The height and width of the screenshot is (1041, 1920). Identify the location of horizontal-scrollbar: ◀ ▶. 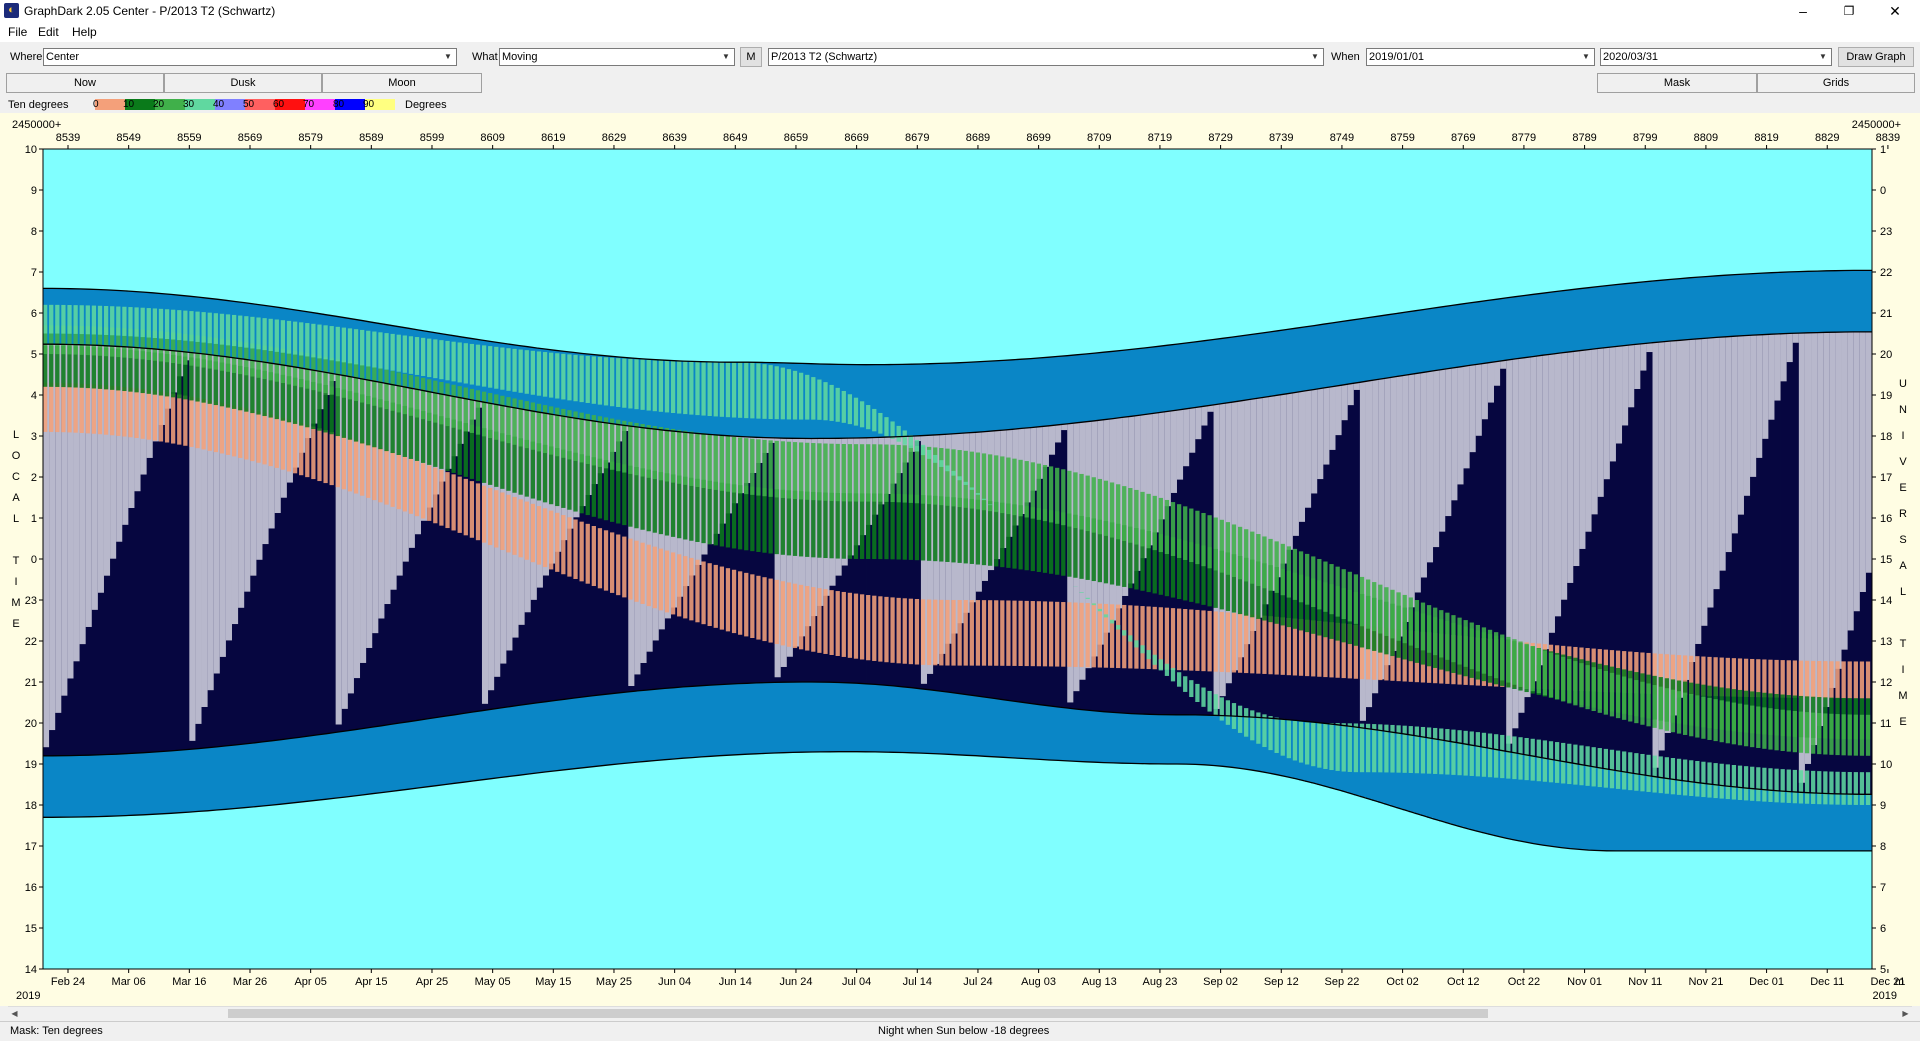
(960, 1013).